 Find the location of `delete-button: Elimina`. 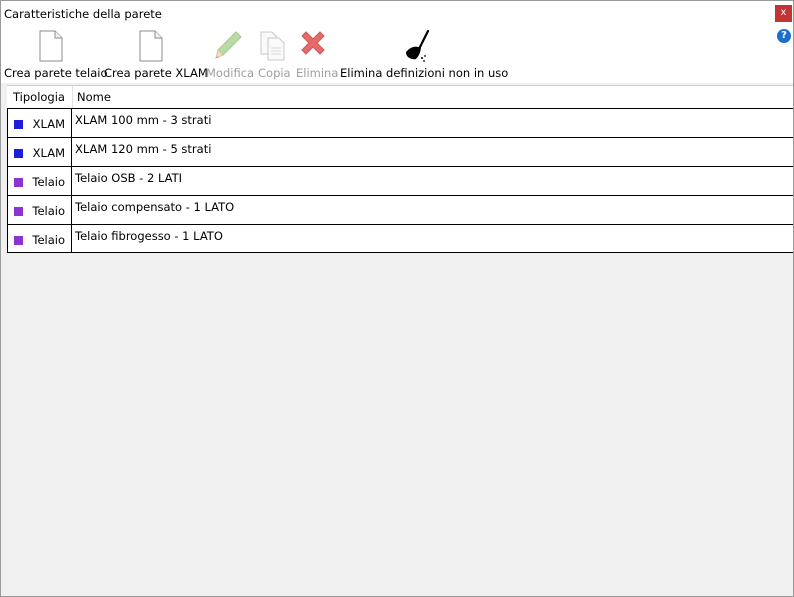

delete-button: Elimina is located at coordinates (316, 55).